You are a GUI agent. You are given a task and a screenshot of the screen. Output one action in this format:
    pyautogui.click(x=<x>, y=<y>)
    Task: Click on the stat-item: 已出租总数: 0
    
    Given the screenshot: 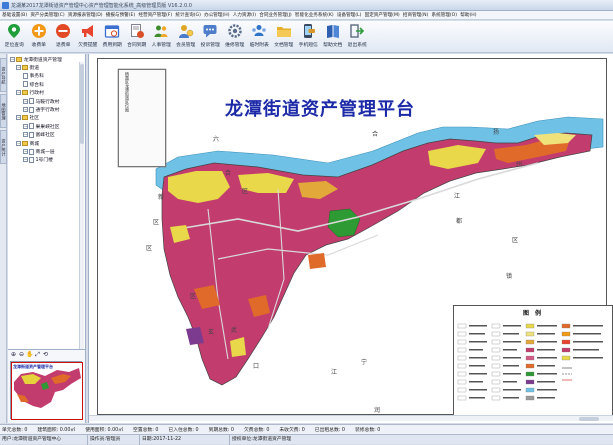 What is the action you would take?
    pyautogui.click(x=329, y=430)
    